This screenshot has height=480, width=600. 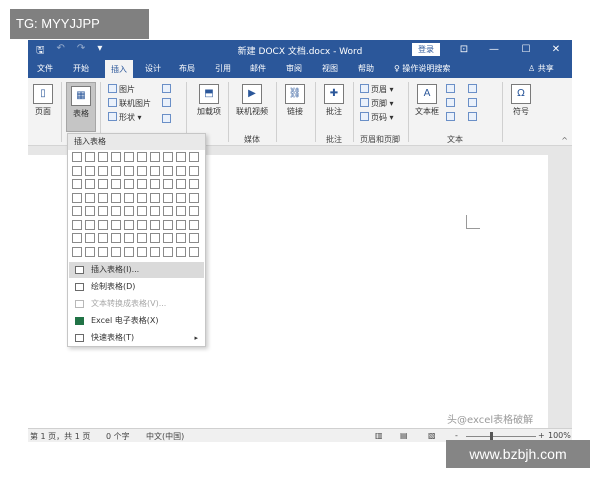 I want to click on pages-button: ▯ 页面, so click(x=43, y=100).